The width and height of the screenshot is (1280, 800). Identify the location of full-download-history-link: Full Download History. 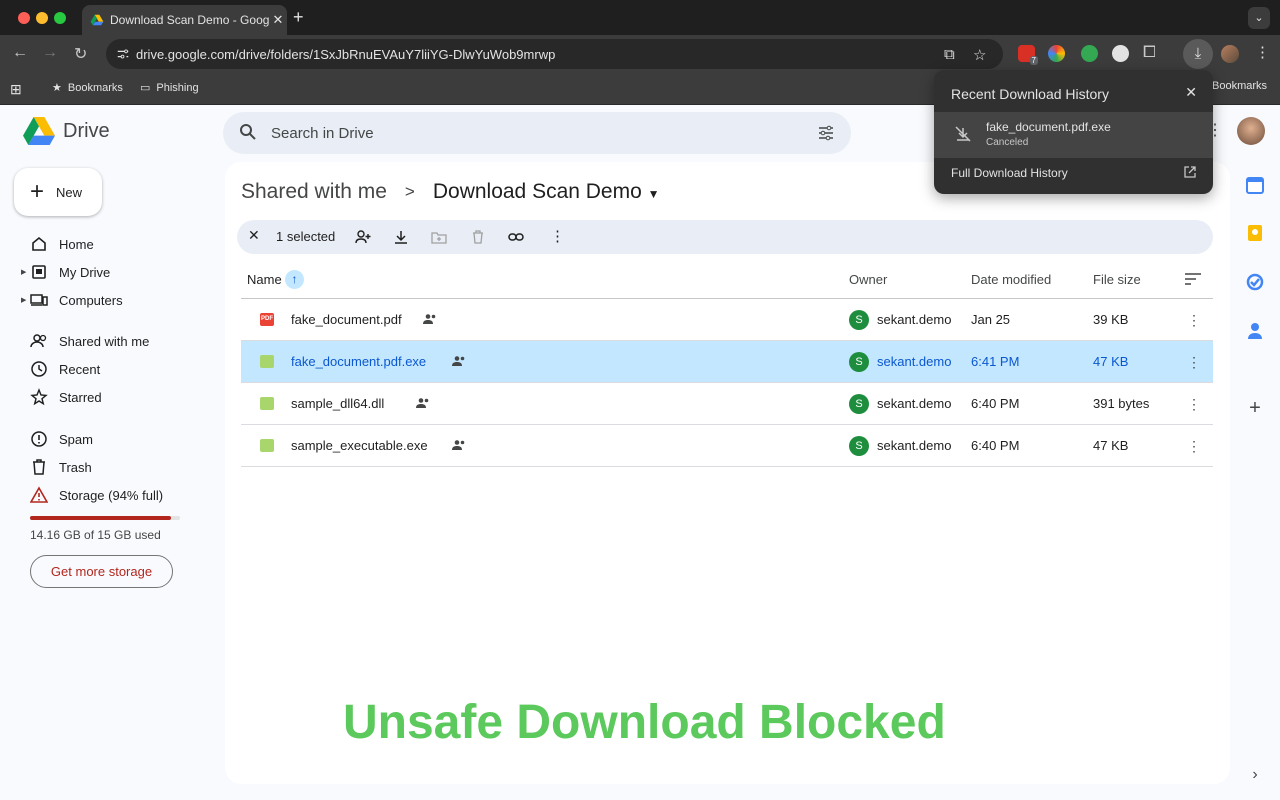
(1009, 173).